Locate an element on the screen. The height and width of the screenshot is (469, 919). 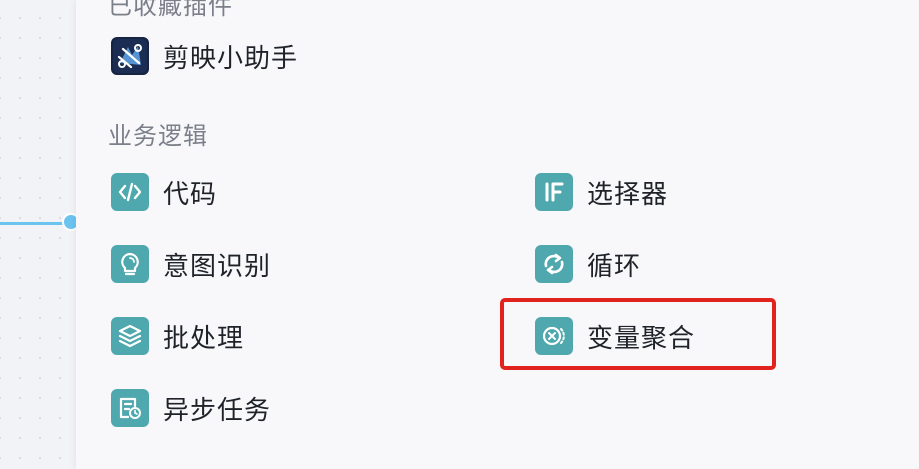
connection-edge is located at coordinates (33, 223).